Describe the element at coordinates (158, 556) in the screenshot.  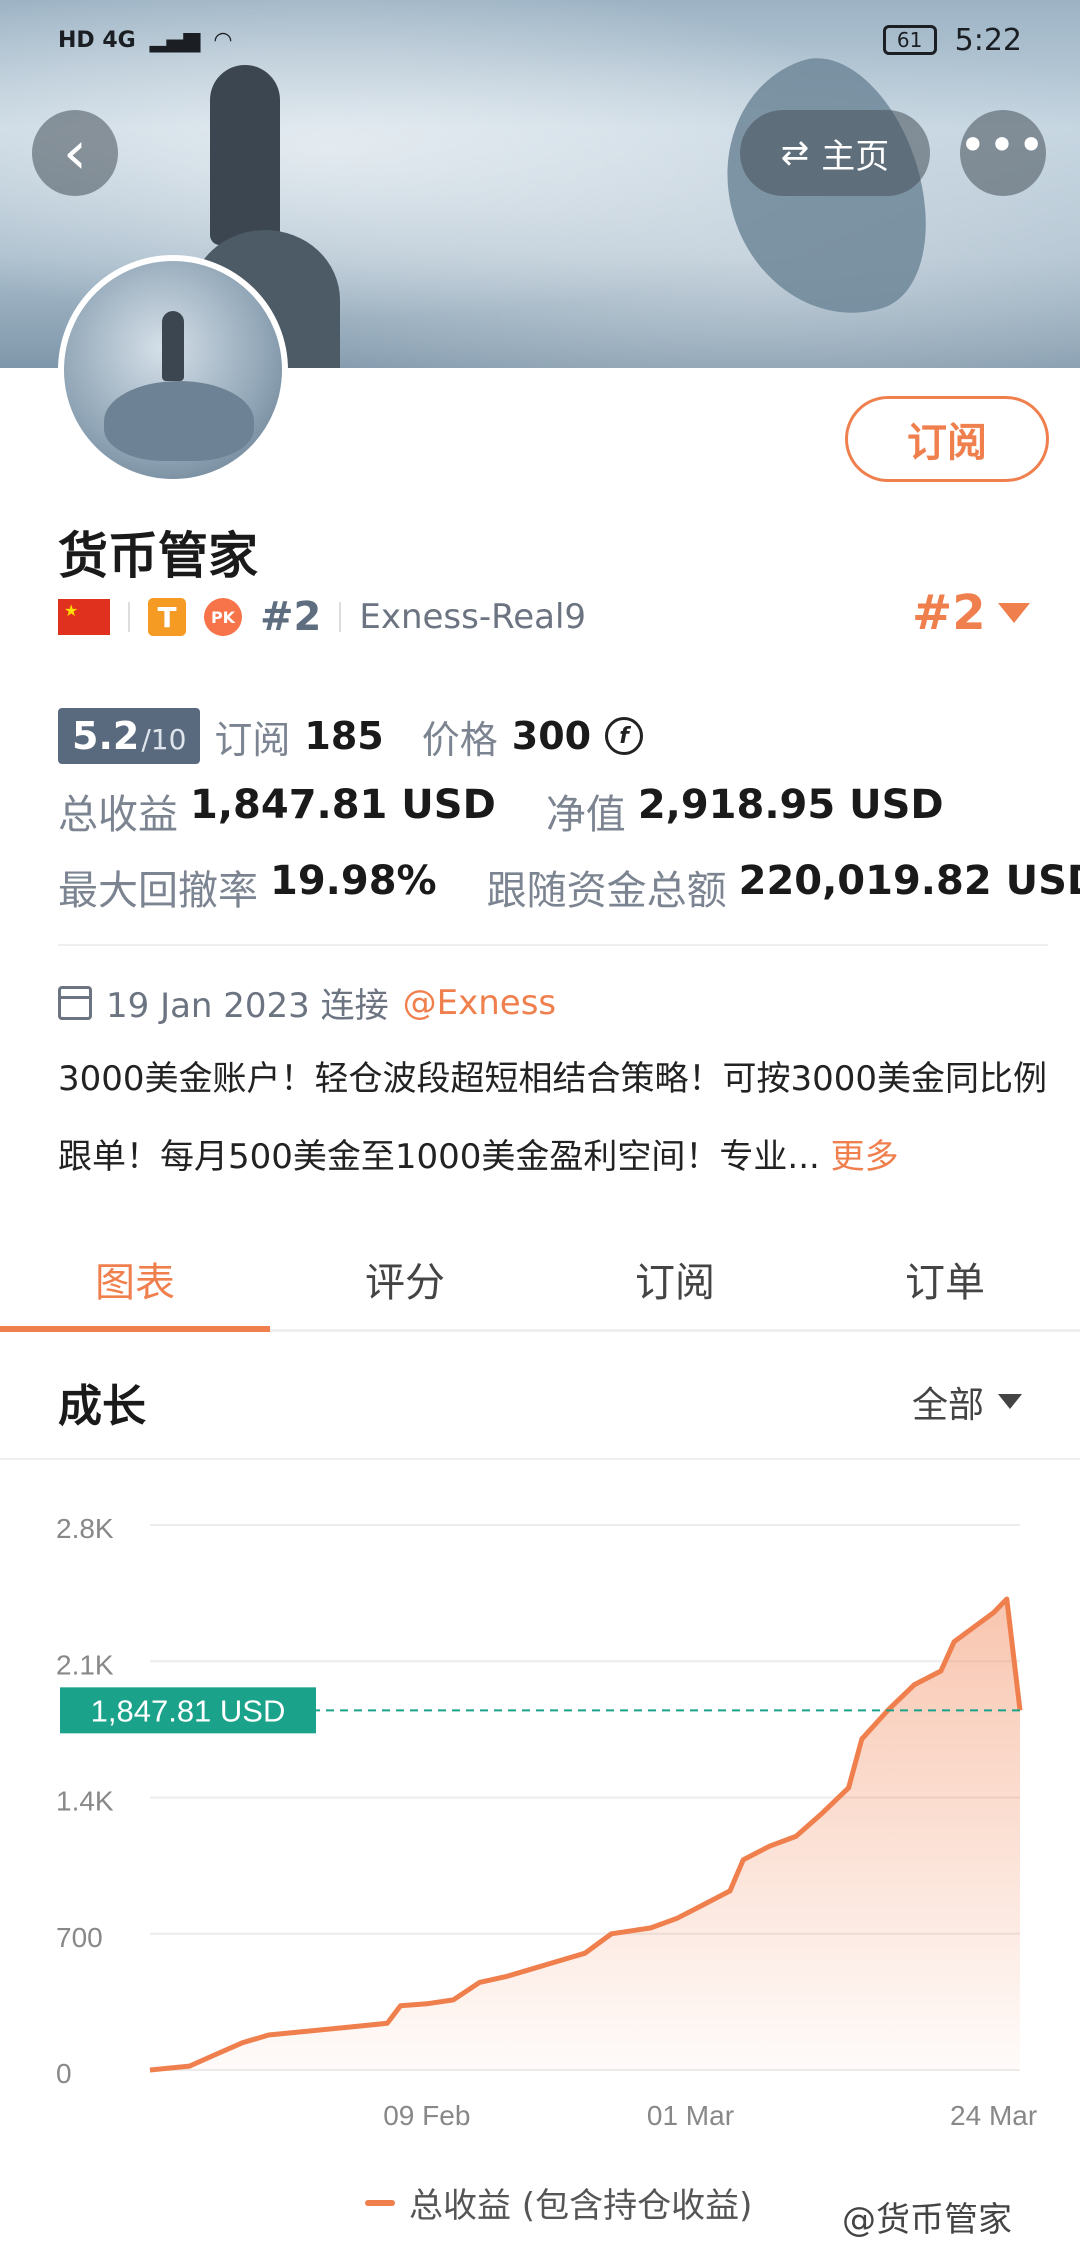
I see `trader-name: 货币管家` at that location.